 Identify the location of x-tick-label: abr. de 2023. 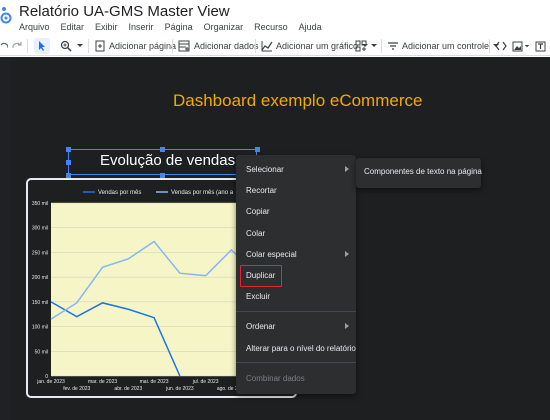
(128, 389).